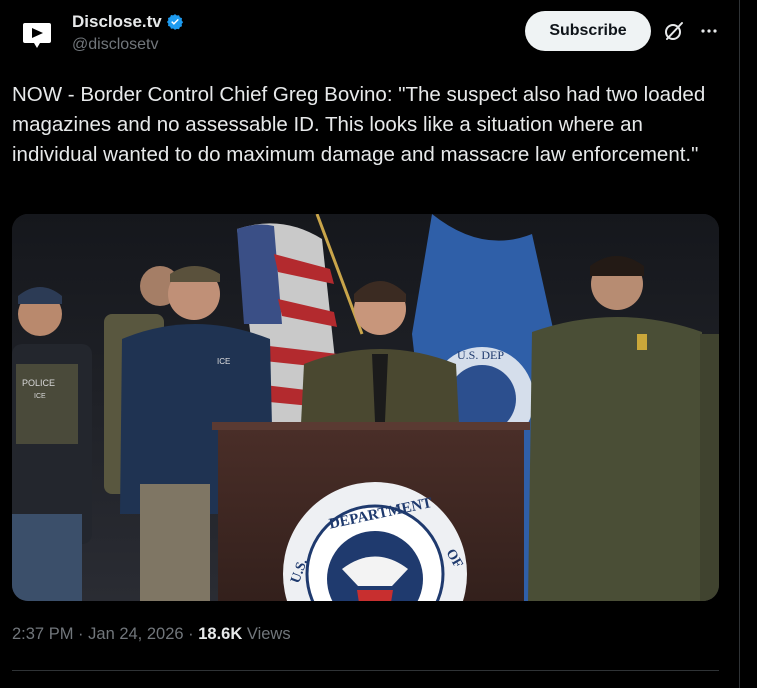  Describe the element at coordinates (42, 634) in the screenshot. I see `tweet-time: 2:37 PM` at that location.